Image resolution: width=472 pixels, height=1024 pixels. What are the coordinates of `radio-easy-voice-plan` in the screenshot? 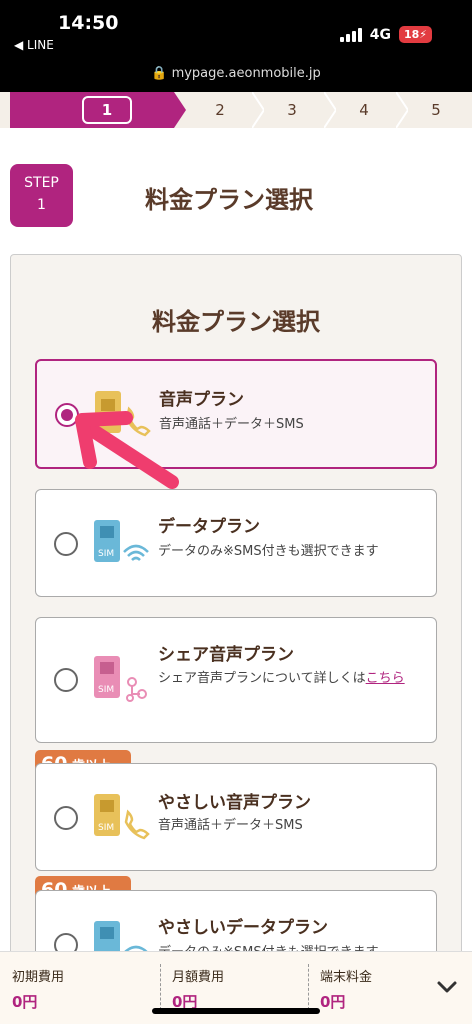 It's located at (66, 818).